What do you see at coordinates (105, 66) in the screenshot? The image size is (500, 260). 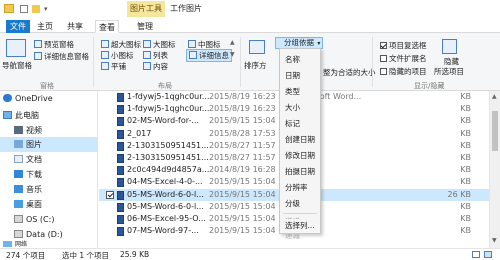 I see `tiles-icon` at bounding box center [105, 66].